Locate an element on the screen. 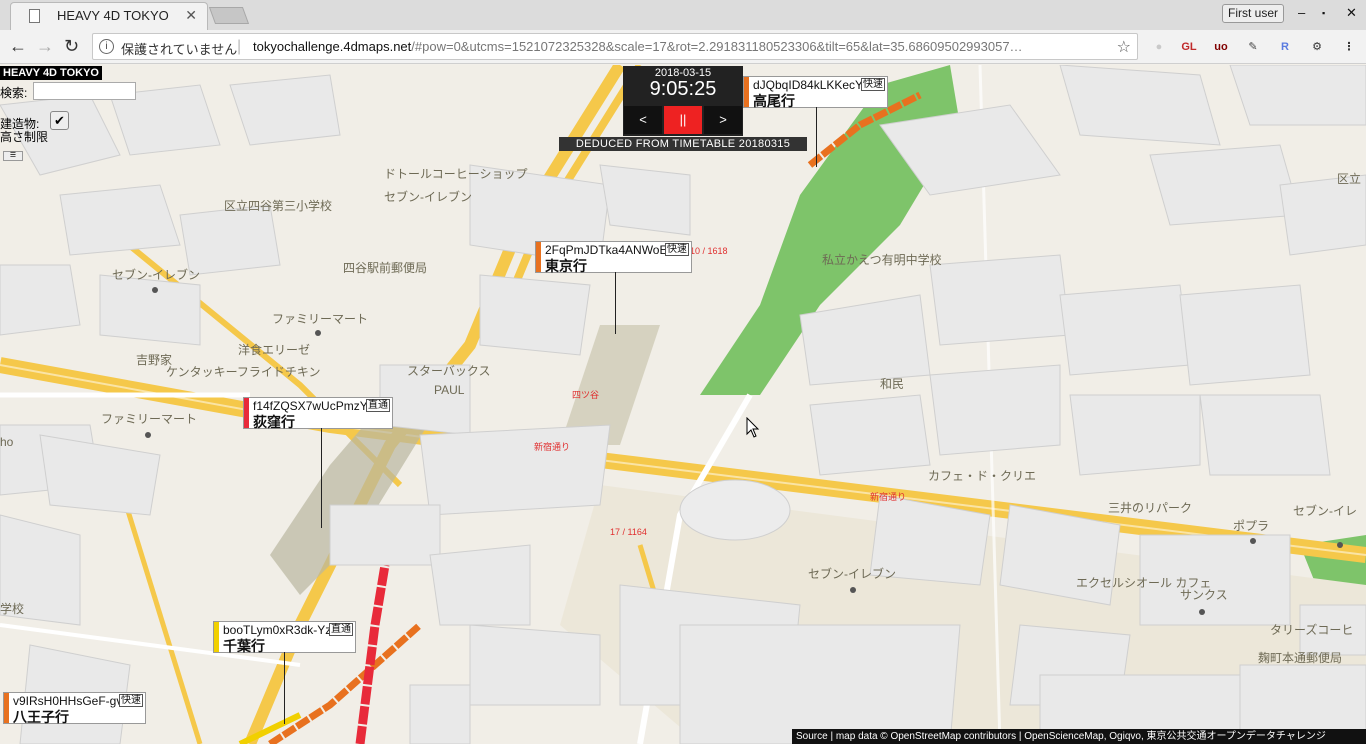 The height and width of the screenshot is (744, 1366). label-starbucks: スターバックス is located at coordinates (449, 371).